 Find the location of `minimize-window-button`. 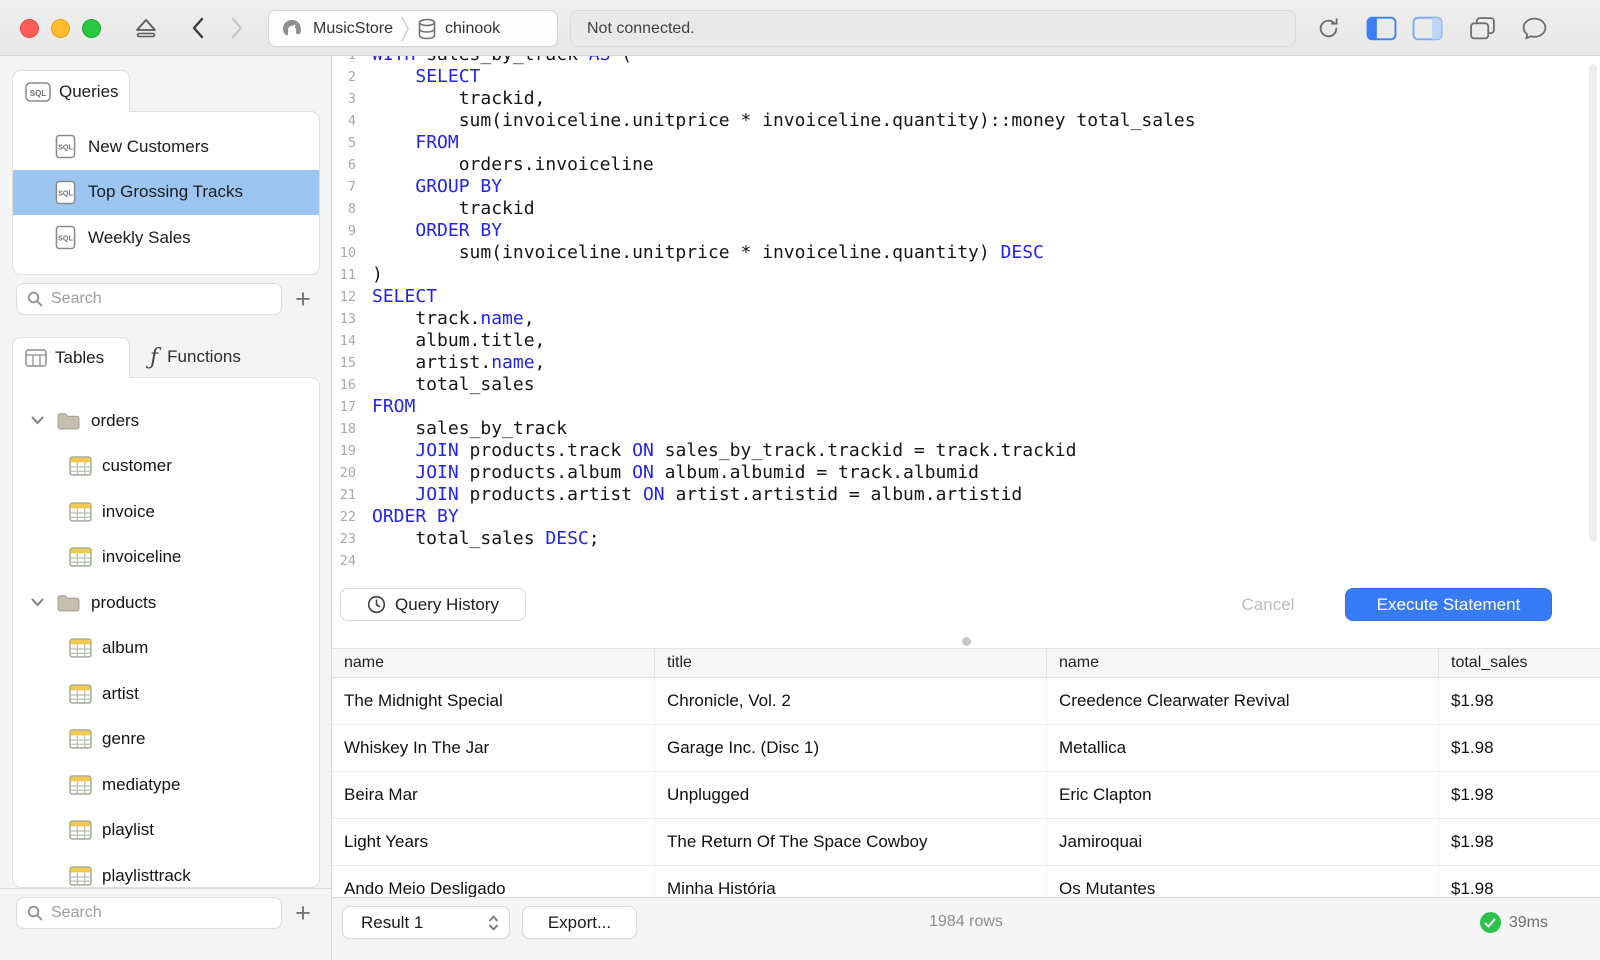

minimize-window-button is located at coordinates (60, 28).